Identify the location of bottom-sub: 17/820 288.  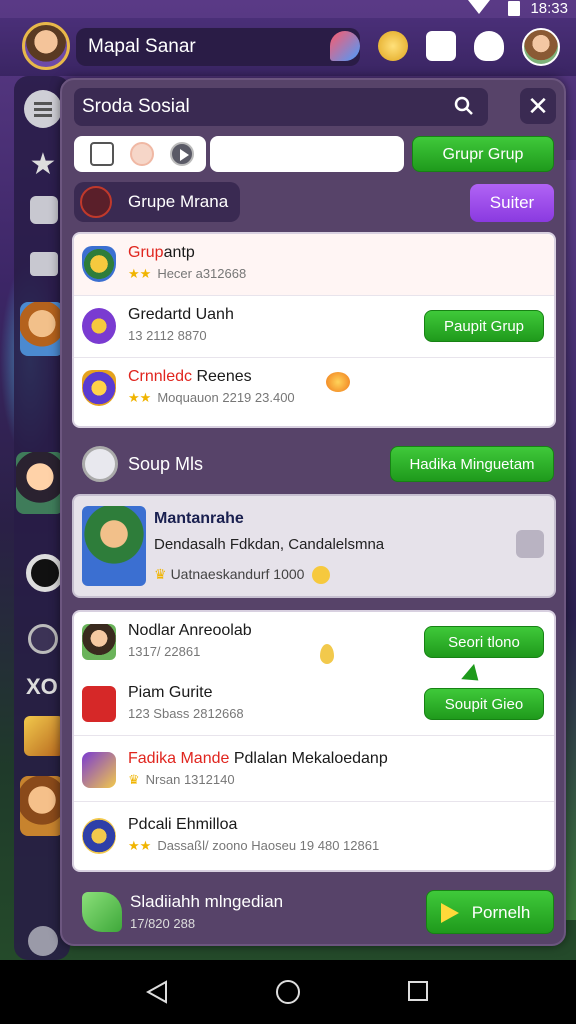
(163, 923).